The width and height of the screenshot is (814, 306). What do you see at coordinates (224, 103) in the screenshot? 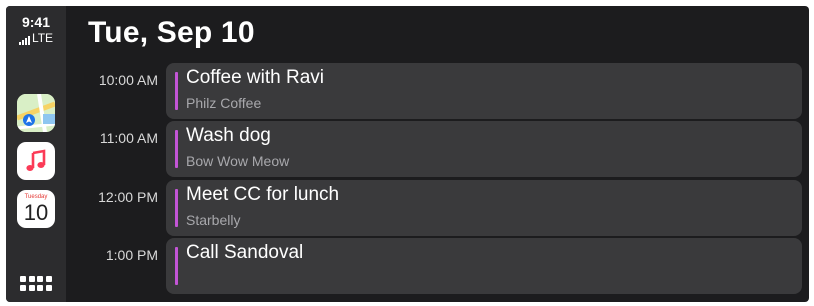
I see `event-location: Philz Coffee` at bounding box center [224, 103].